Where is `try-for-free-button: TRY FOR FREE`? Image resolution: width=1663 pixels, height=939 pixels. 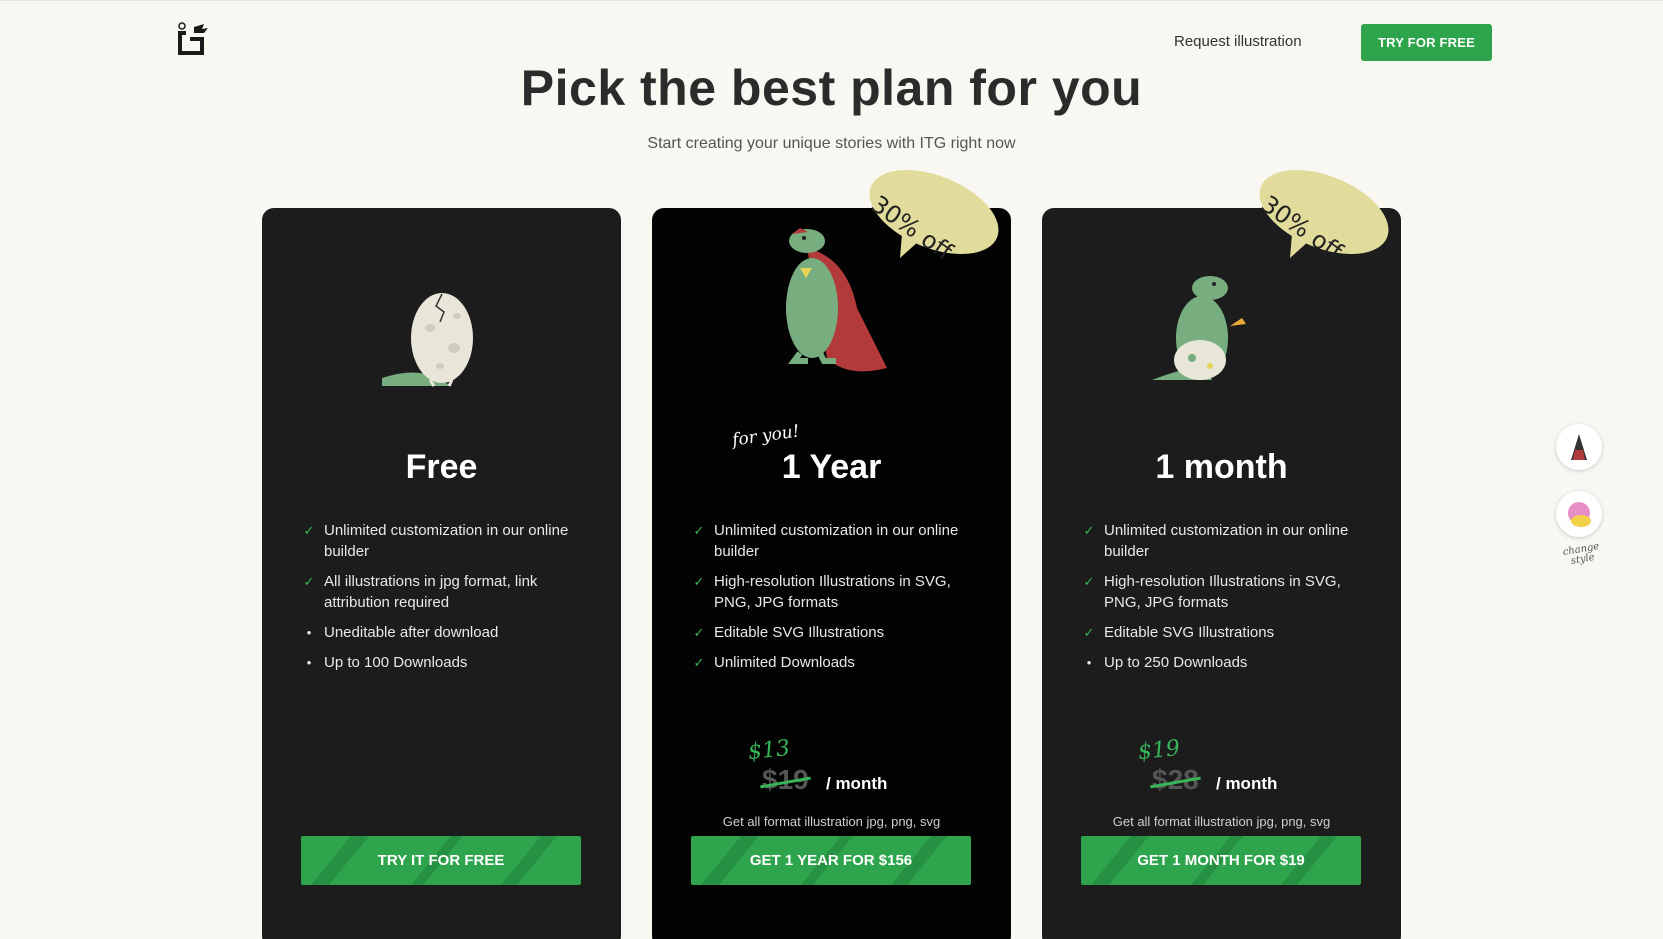 try-for-free-button: TRY FOR FREE is located at coordinates (1426, 42).